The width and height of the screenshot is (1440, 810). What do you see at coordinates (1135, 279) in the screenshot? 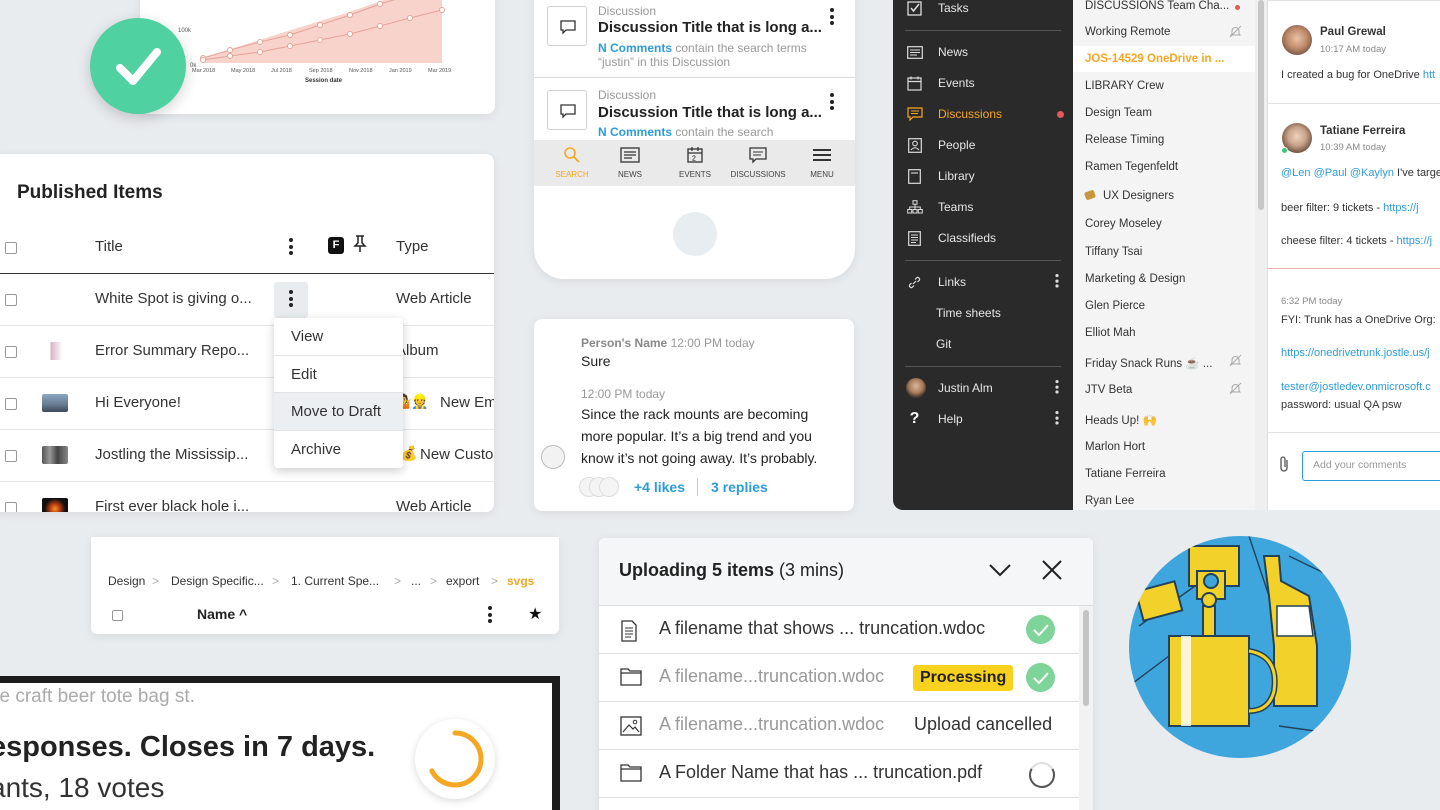
I see `list-item: Marketing & Design` at bounding box center [1135, 279].